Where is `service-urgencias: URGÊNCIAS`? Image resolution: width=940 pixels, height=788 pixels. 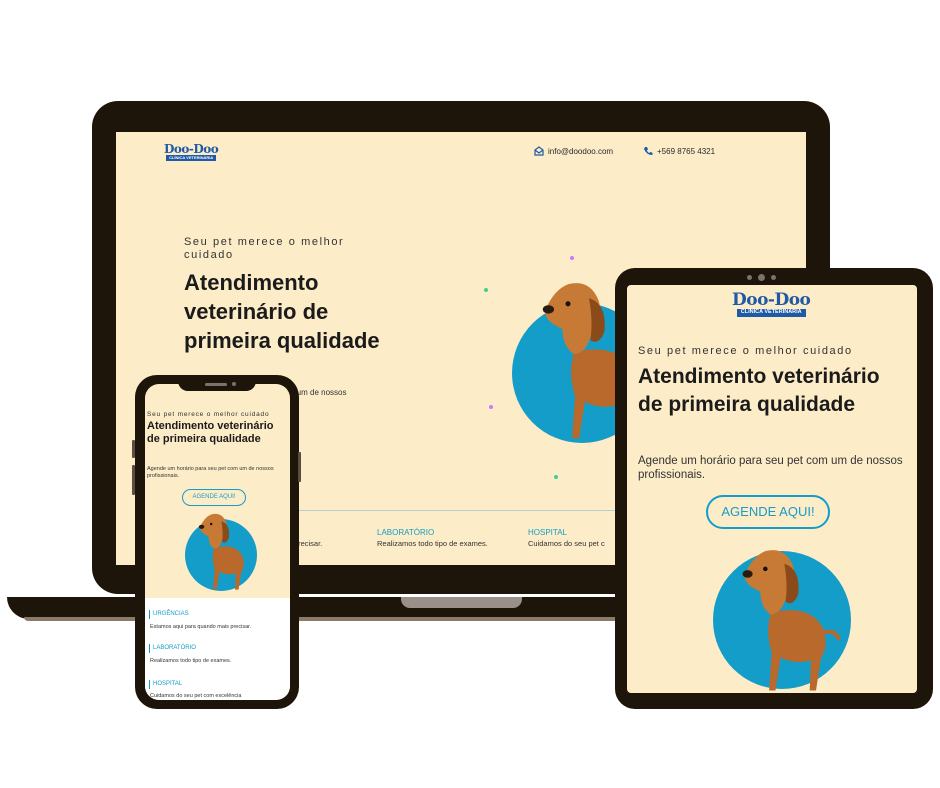
service-urgencias: URGÊNCIAS is located at coordinates (169, 614).